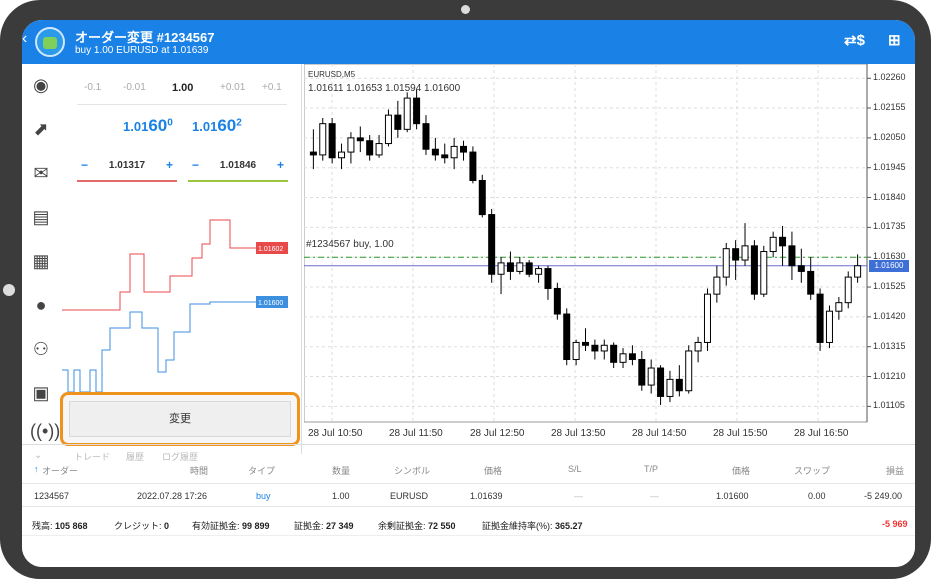  What do you see at coordinates (889, 136) in the screenshot?
I see `y-tick-label: 1.02050` at bounding box center [889, 136].